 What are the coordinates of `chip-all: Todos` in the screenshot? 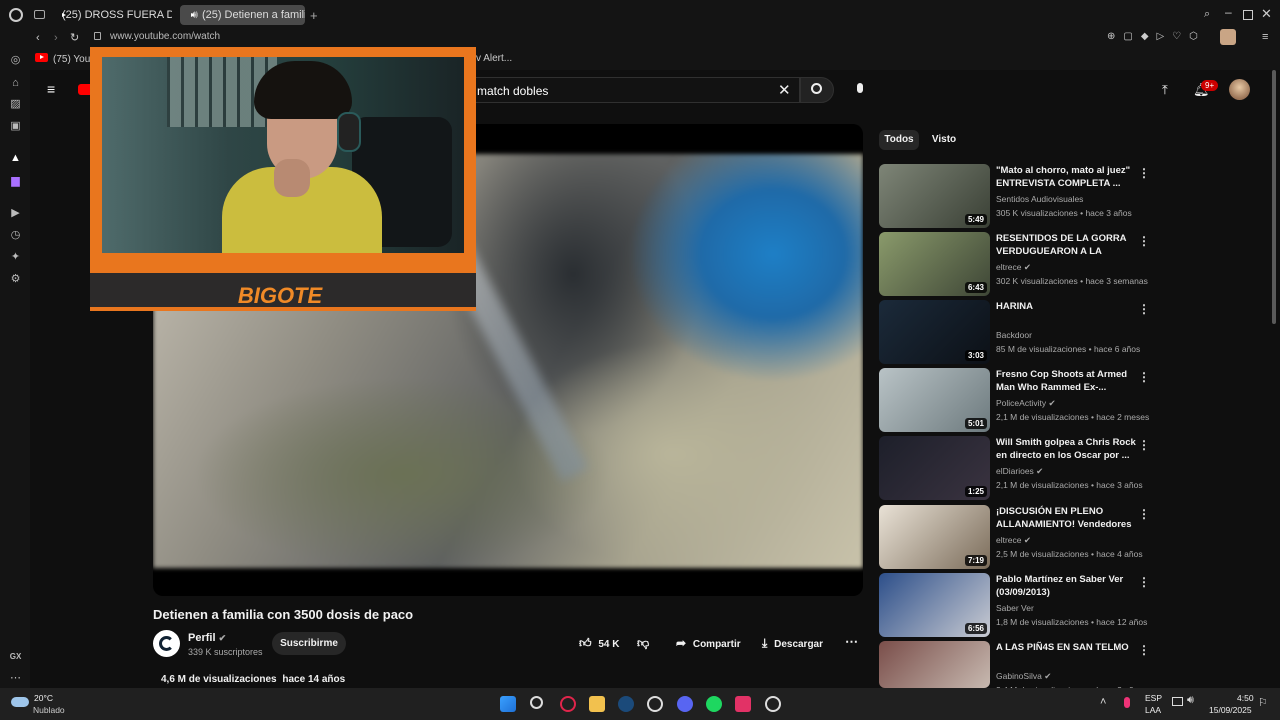 It's located at (899, 140).